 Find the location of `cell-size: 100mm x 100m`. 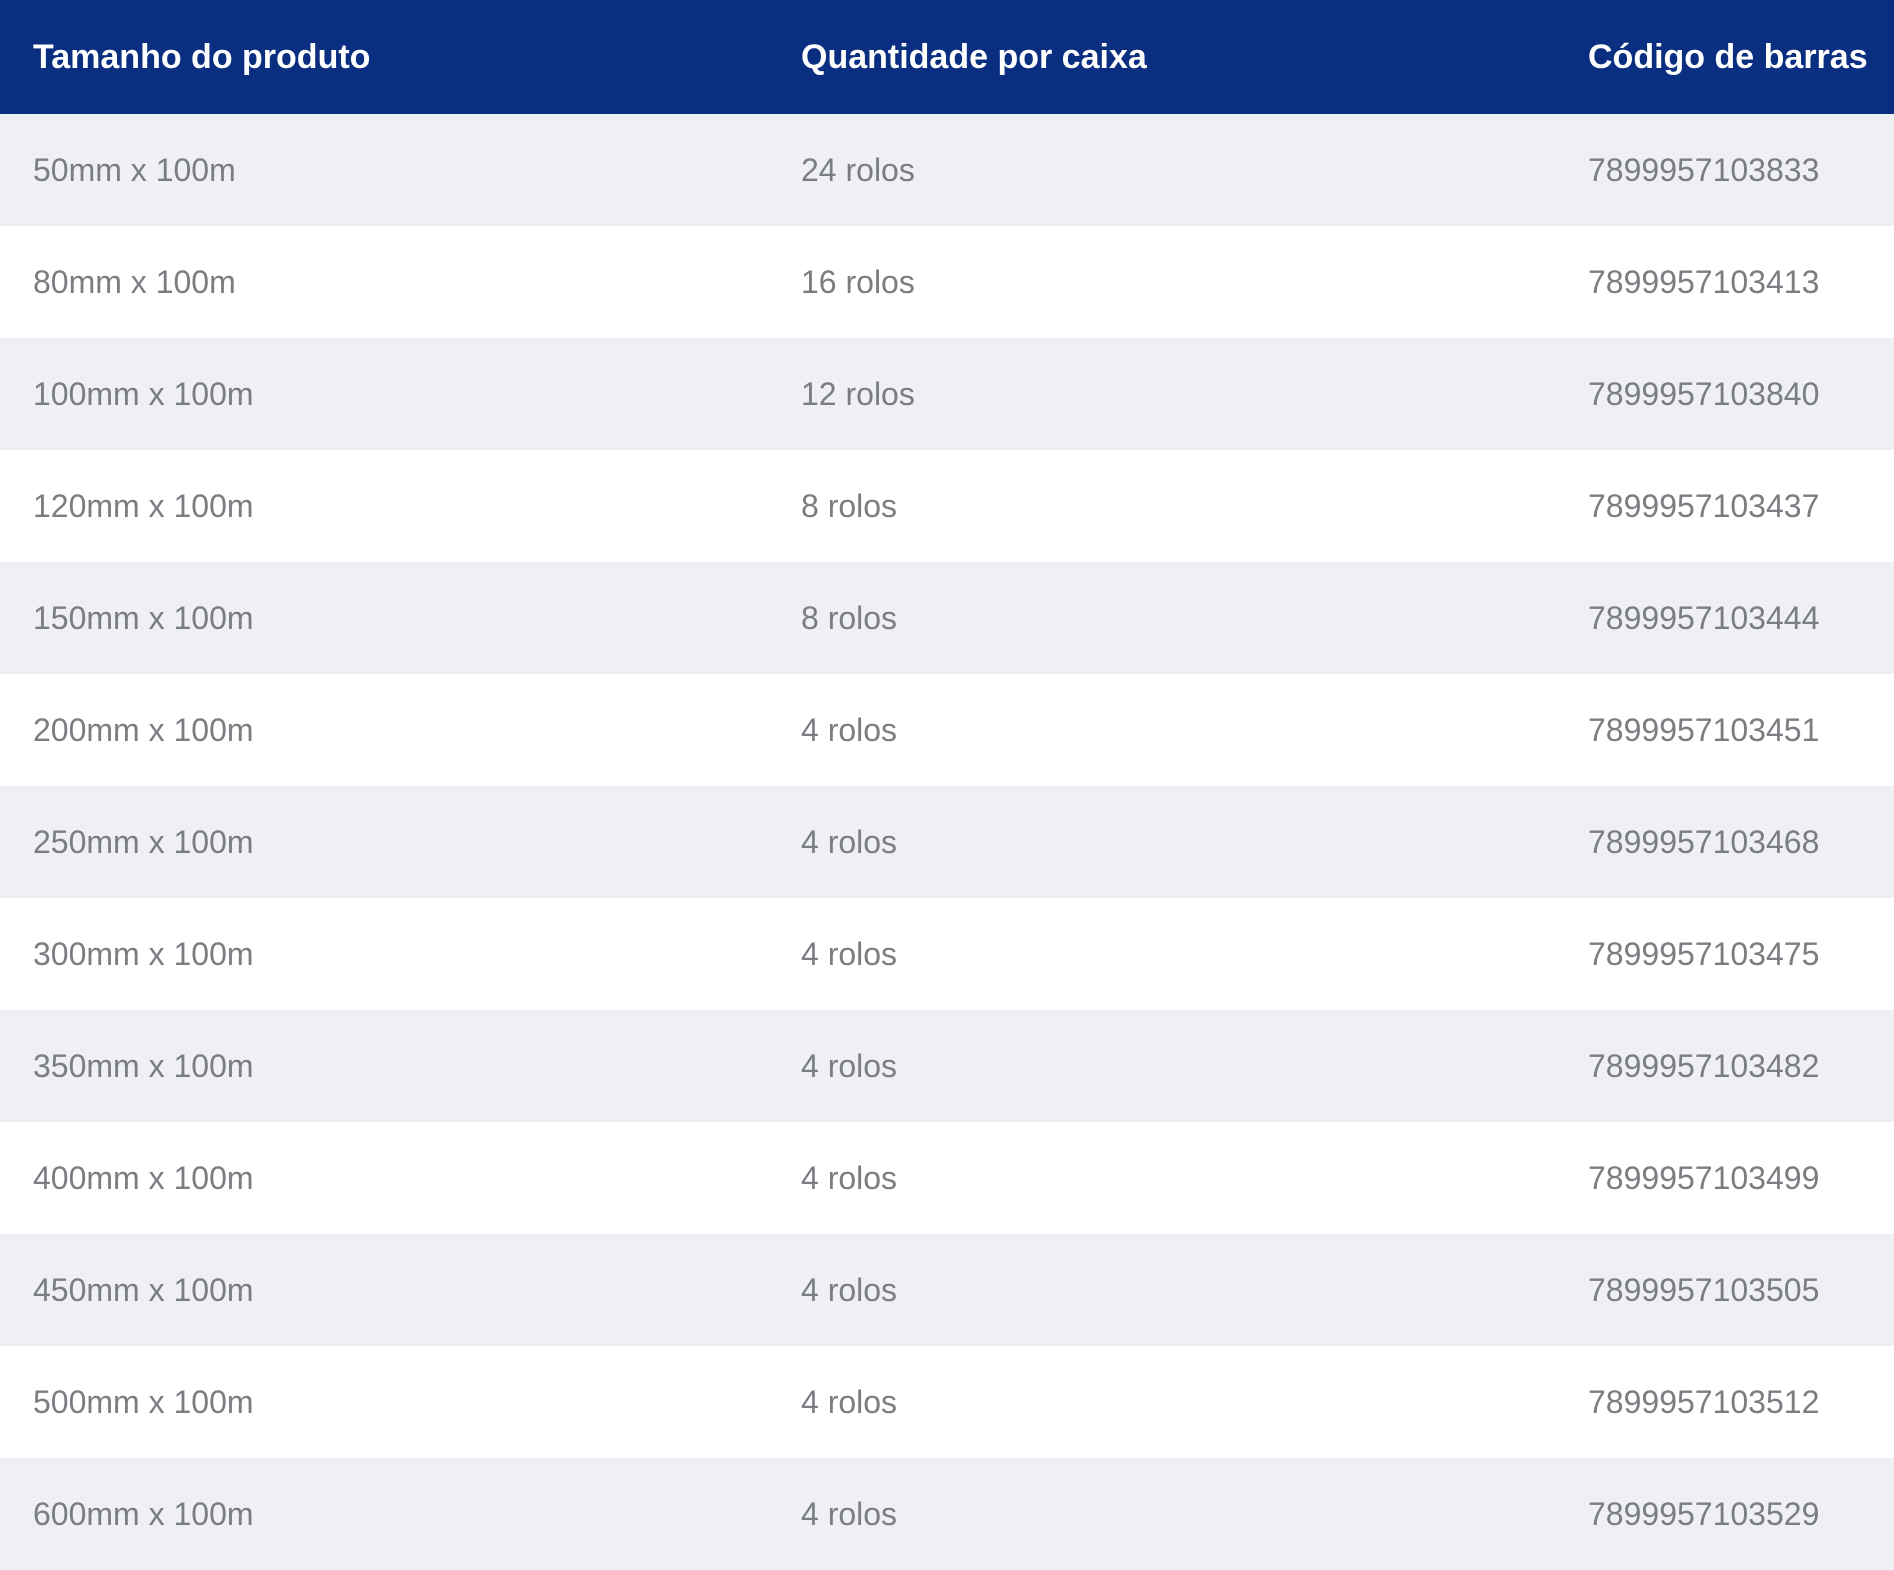

cell-size: 100mm x 100m is located at coordinates (143, 393).